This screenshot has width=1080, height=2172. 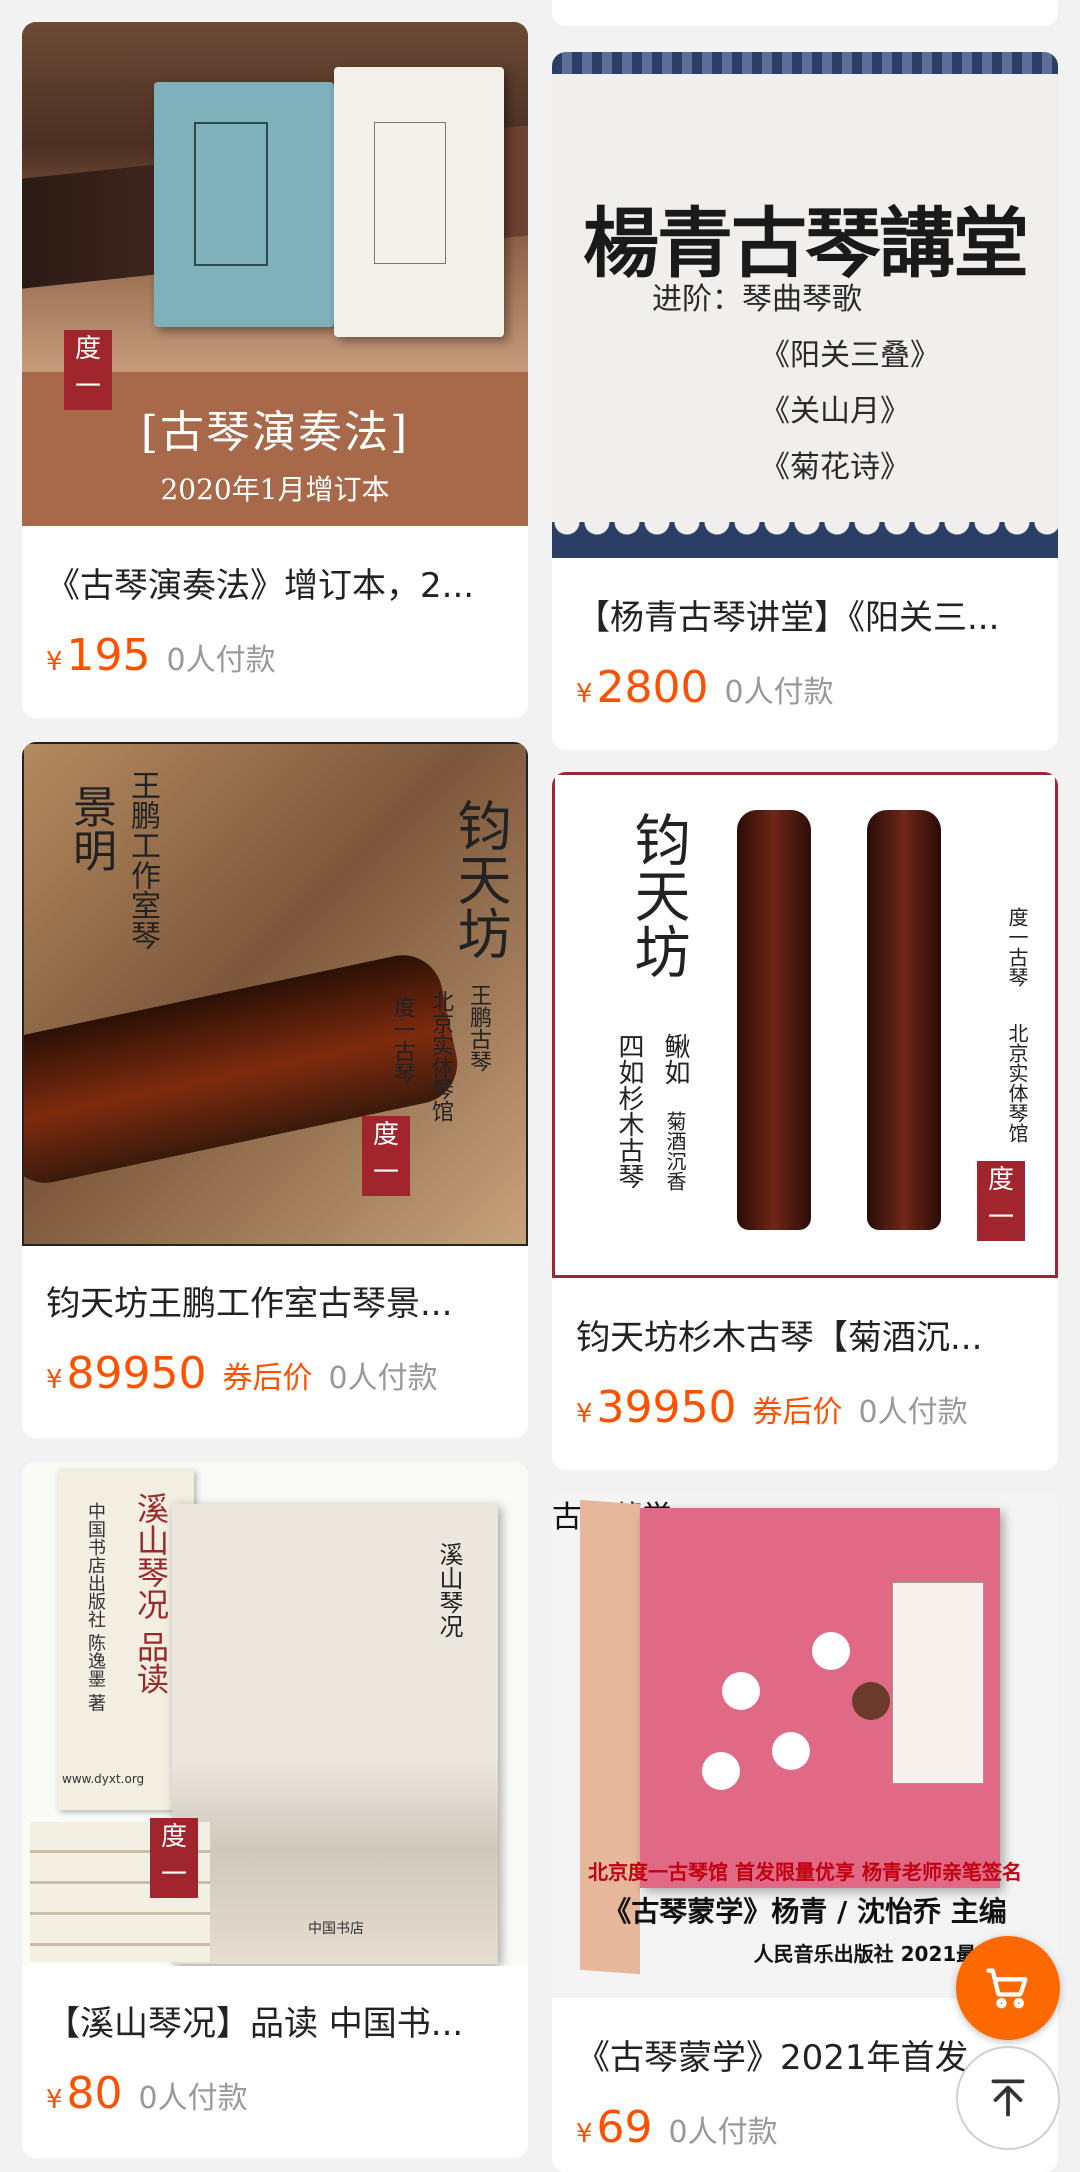 I want to click on previous-card-bottom, so click(x=805, y=13).